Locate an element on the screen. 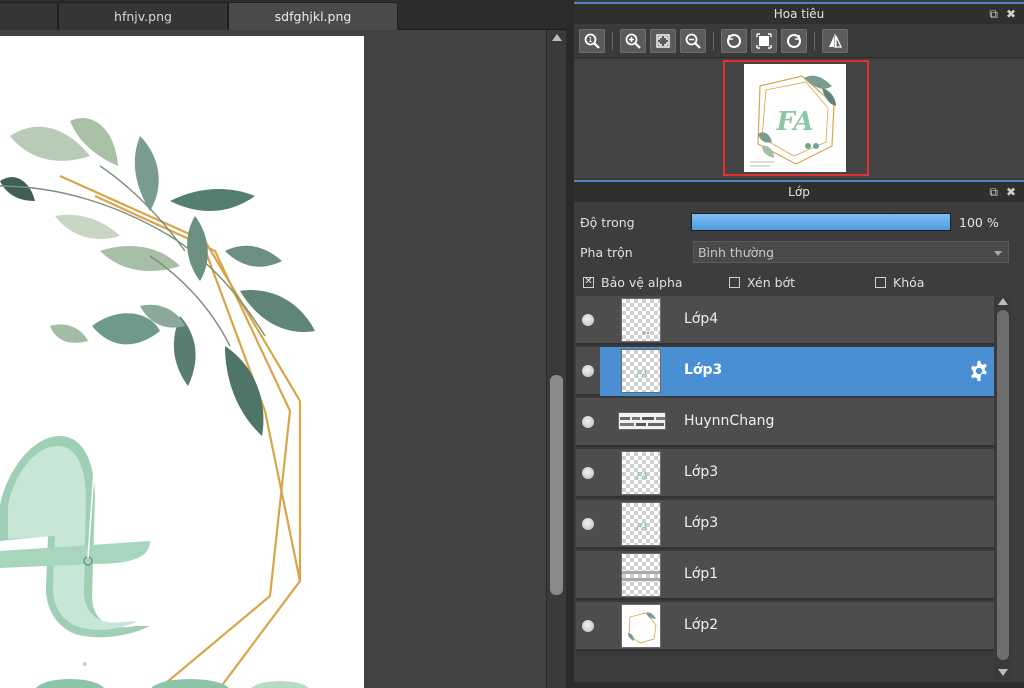 The image size is (1024, 688). layers-panel-header: Lớp ⧉ ✖ is located at coordinates (799, 191).